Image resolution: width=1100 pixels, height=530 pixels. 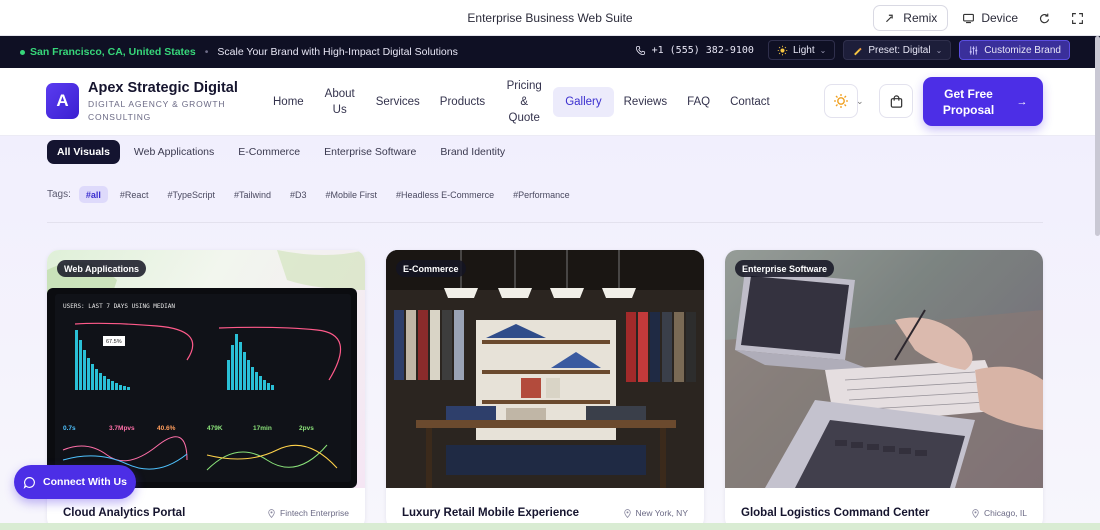 What do you see at coordinates (694, 50) in the screenshot?
I see `phone-link: +1 (555) 382-9100` at bounding box center [694, 50].